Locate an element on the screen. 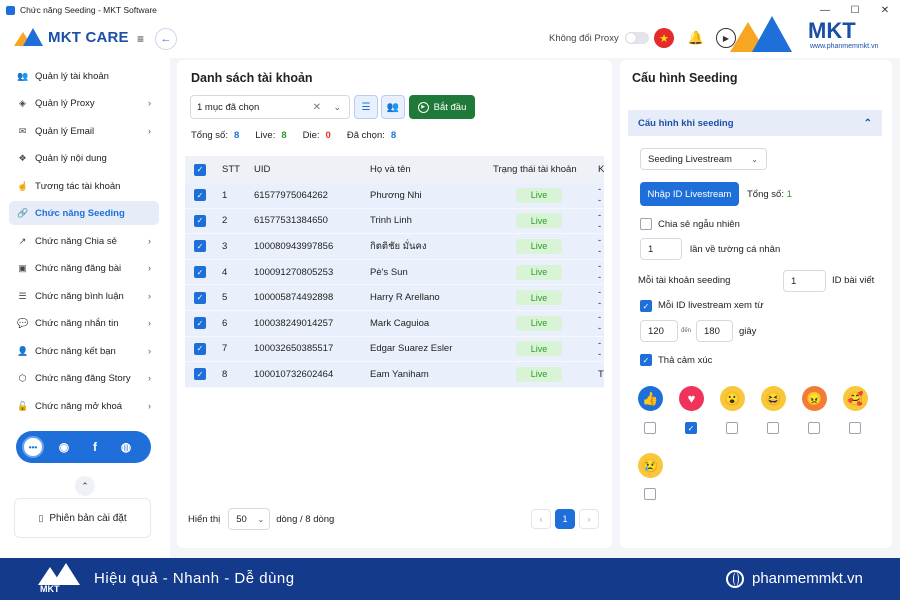  table-row: ✓ 5 100005874492898 Harry R Arellano Live -- is located at coordinates (394, 298).